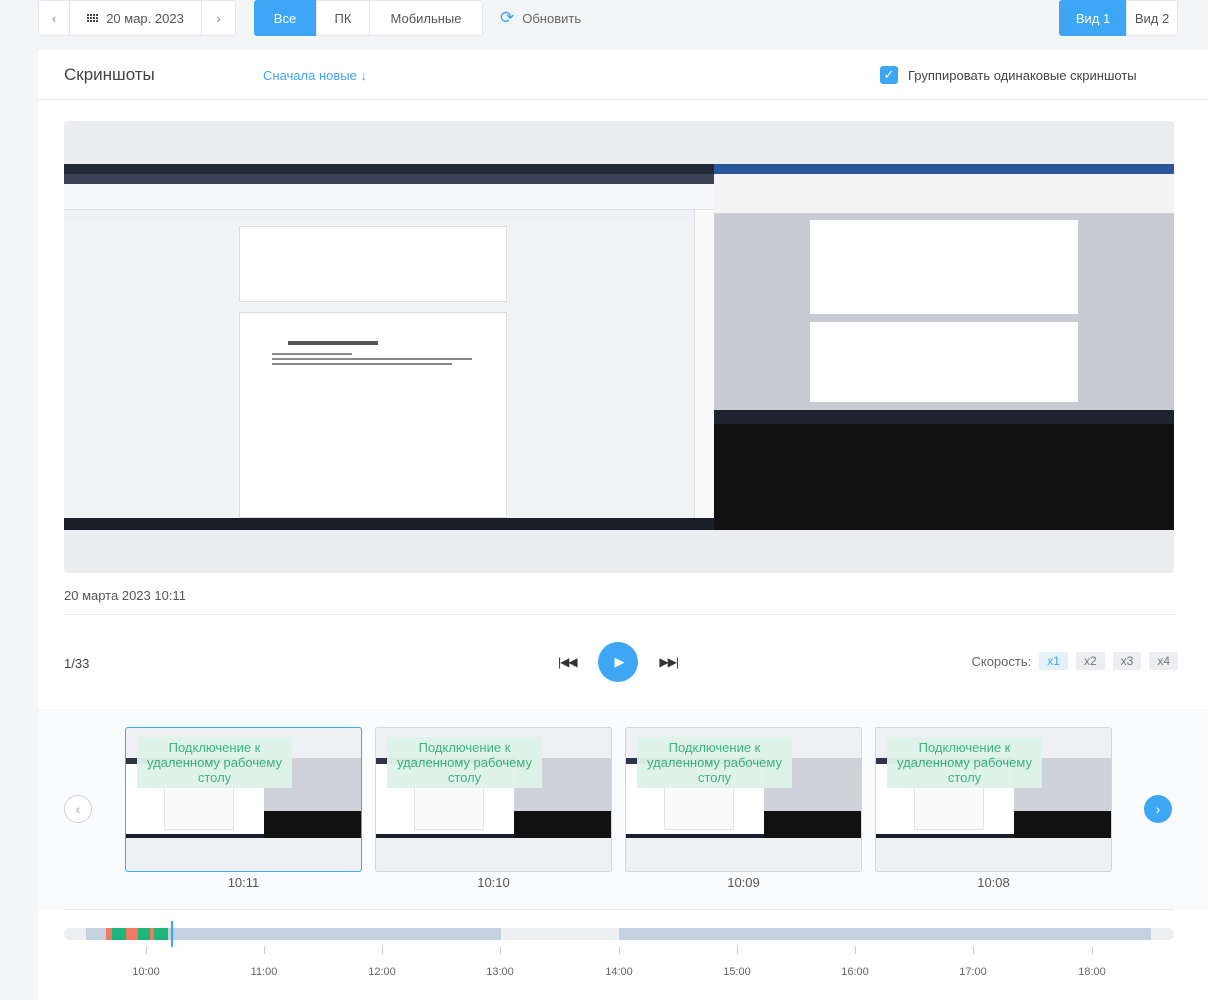 The height and width of the screenshot is (1000, 1208). What do you see at coordinates (1053, 661) in the screenshot?
I see `speed-x1-button: x1` at bounding box center [1053, 661].